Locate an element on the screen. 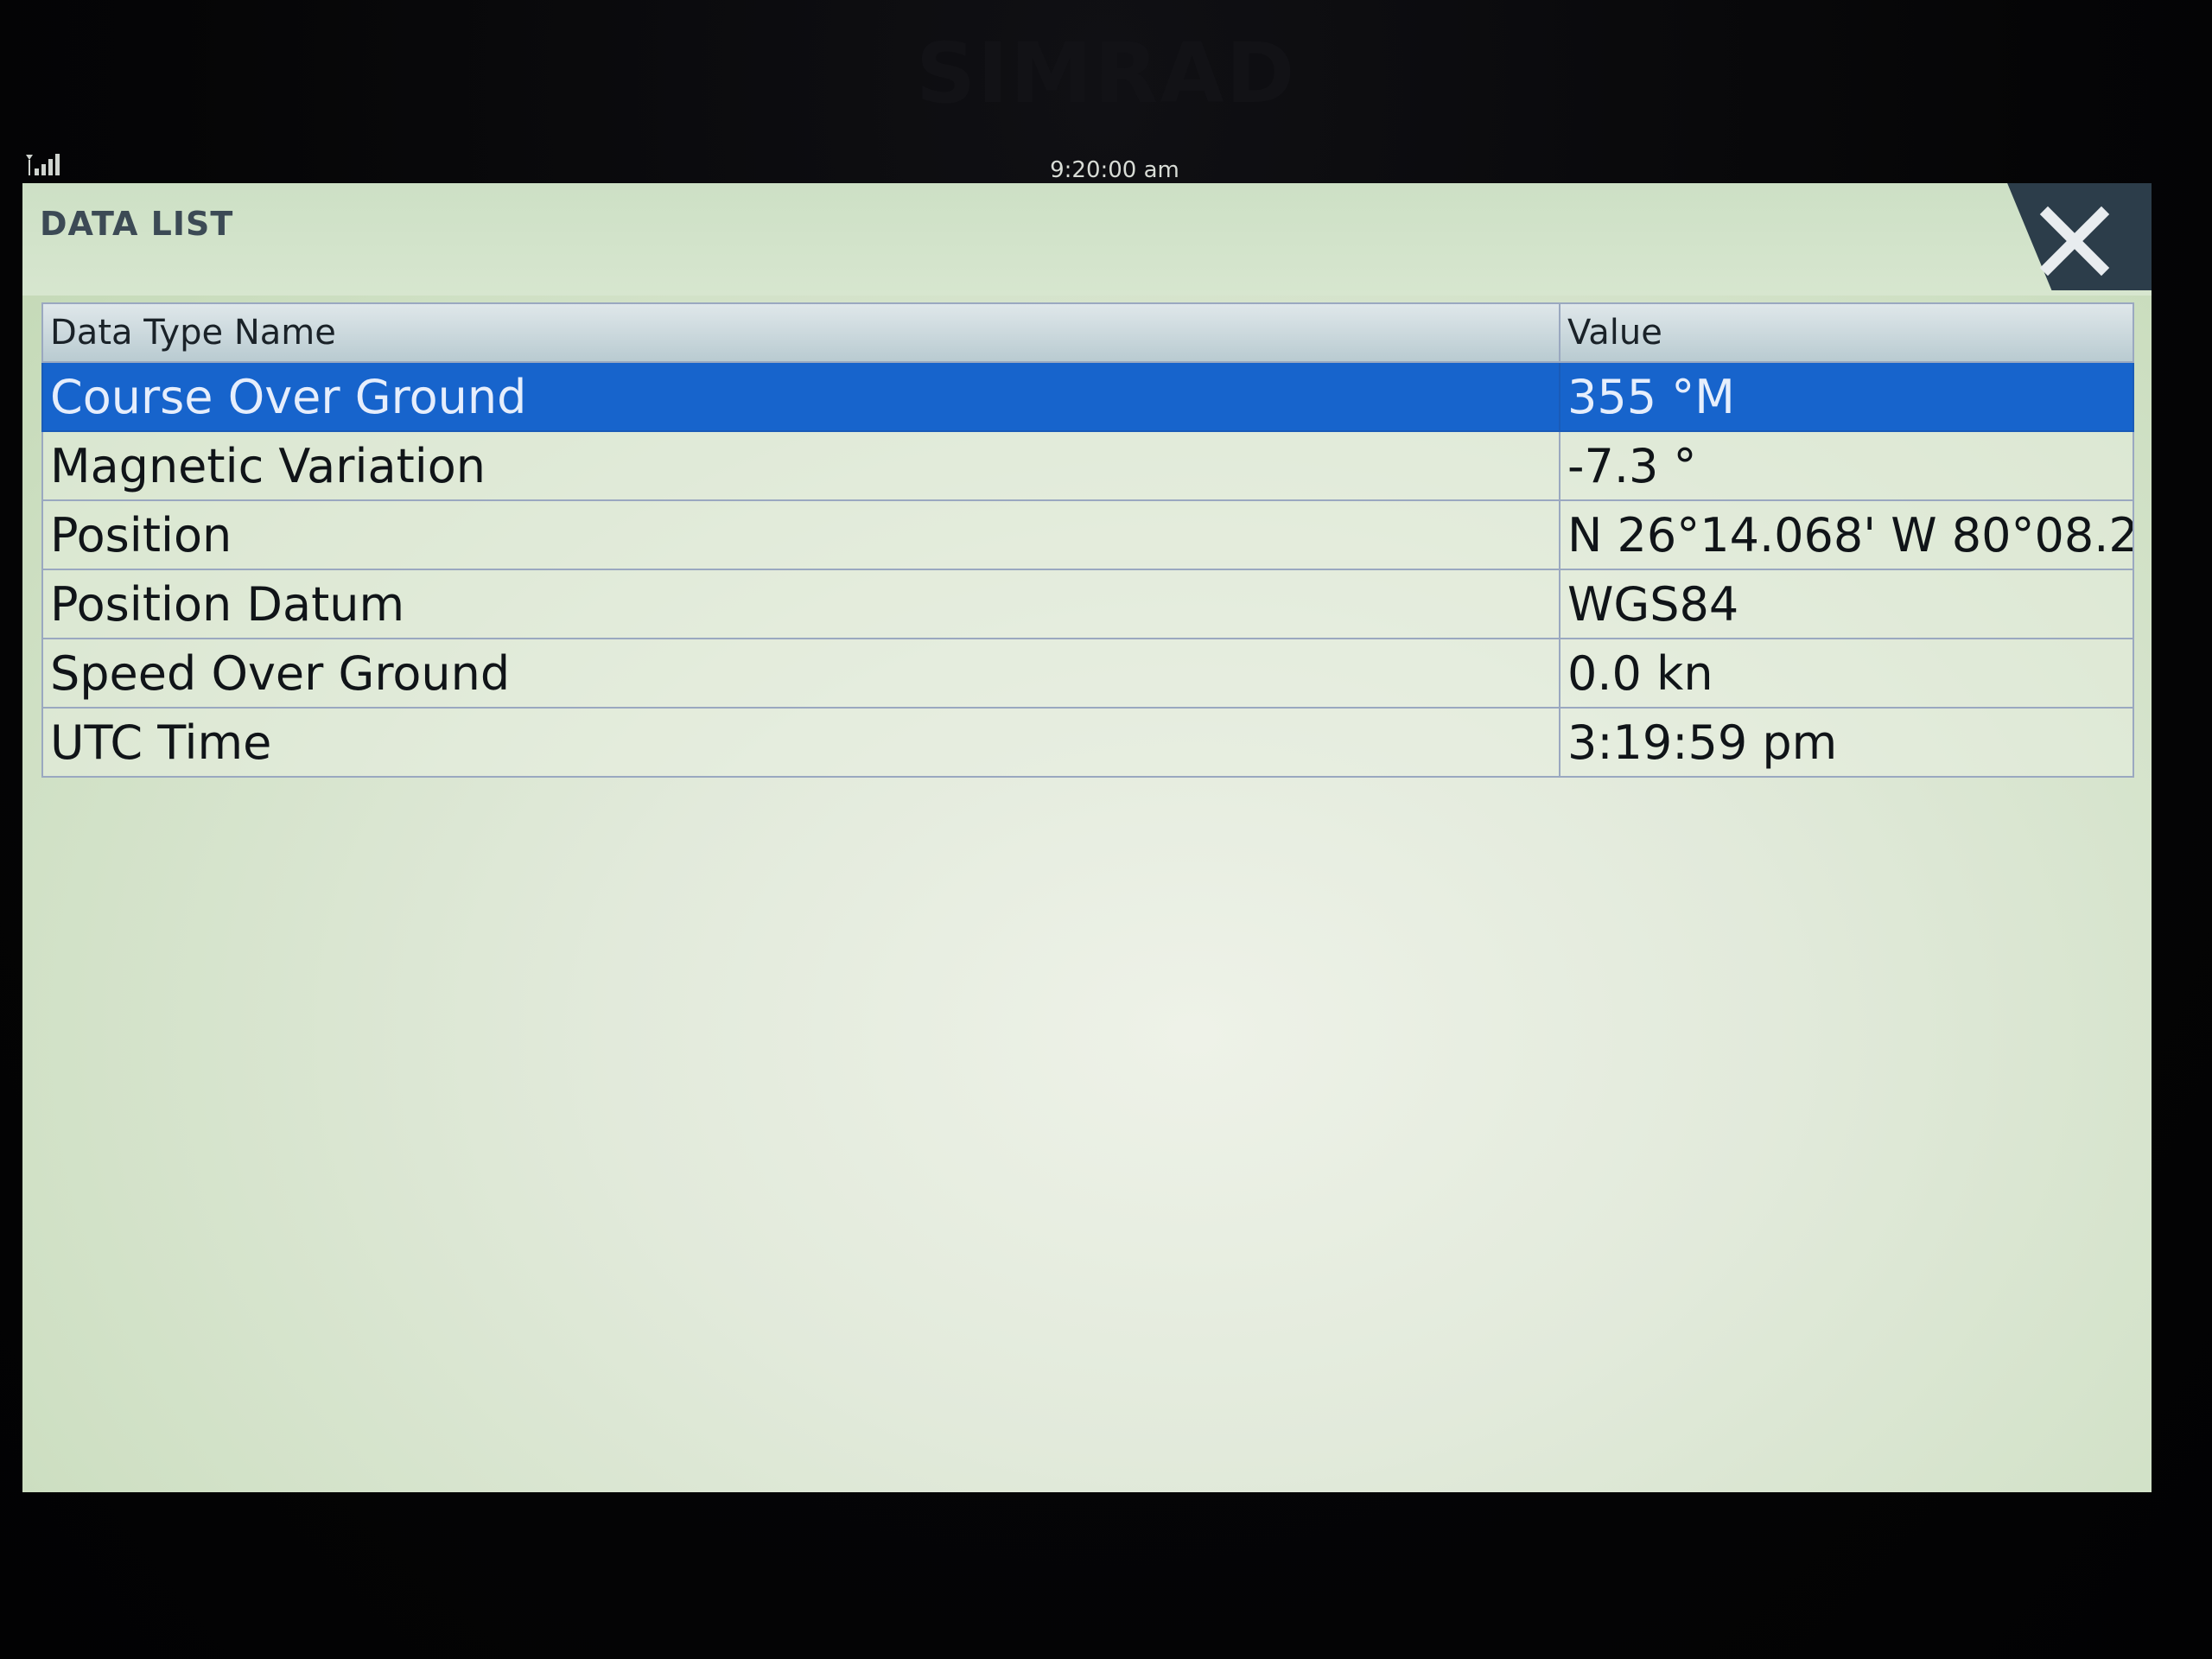 This screenshot has height=1659, width=2212. table-row-speed-over-ground: Speed Over Ground 0.0 kn is located at coordinates (1087, 673).